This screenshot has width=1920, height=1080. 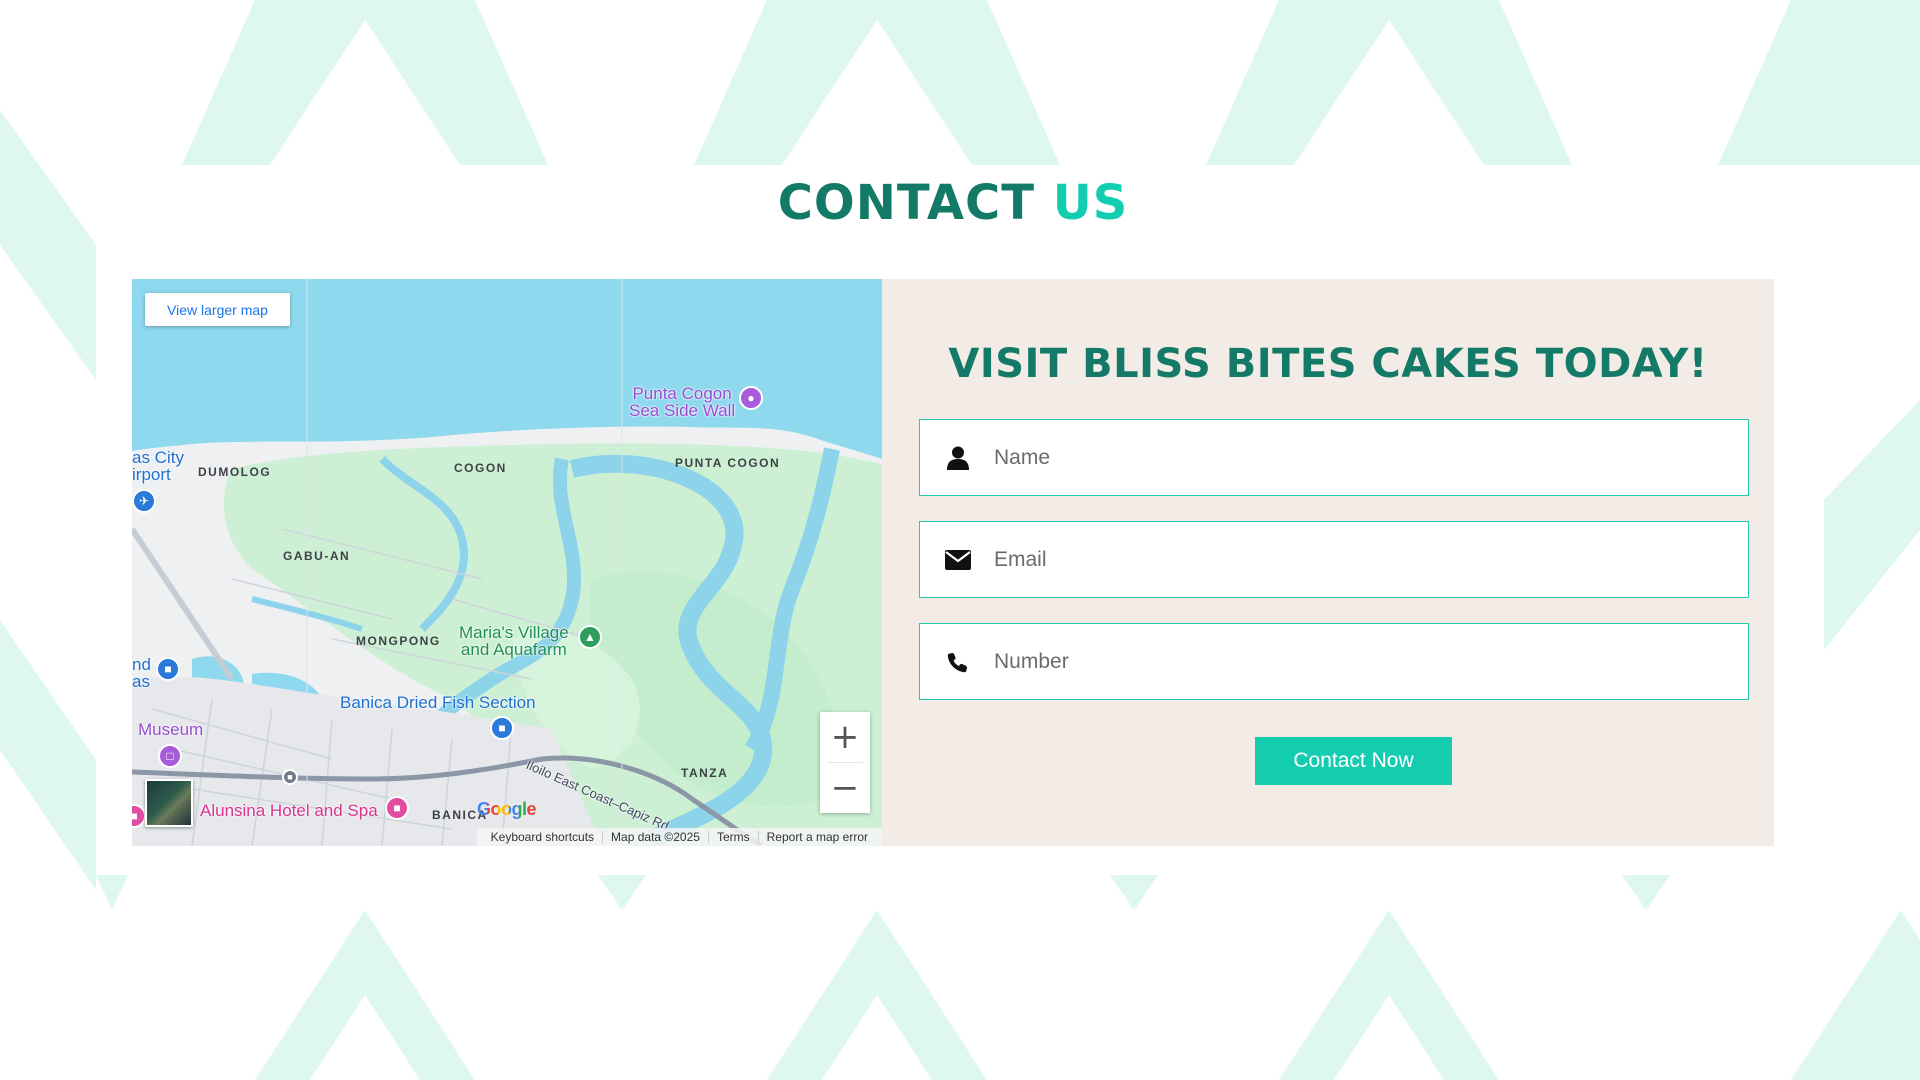 I want to click on name-field, so click(x=1334, y=457).